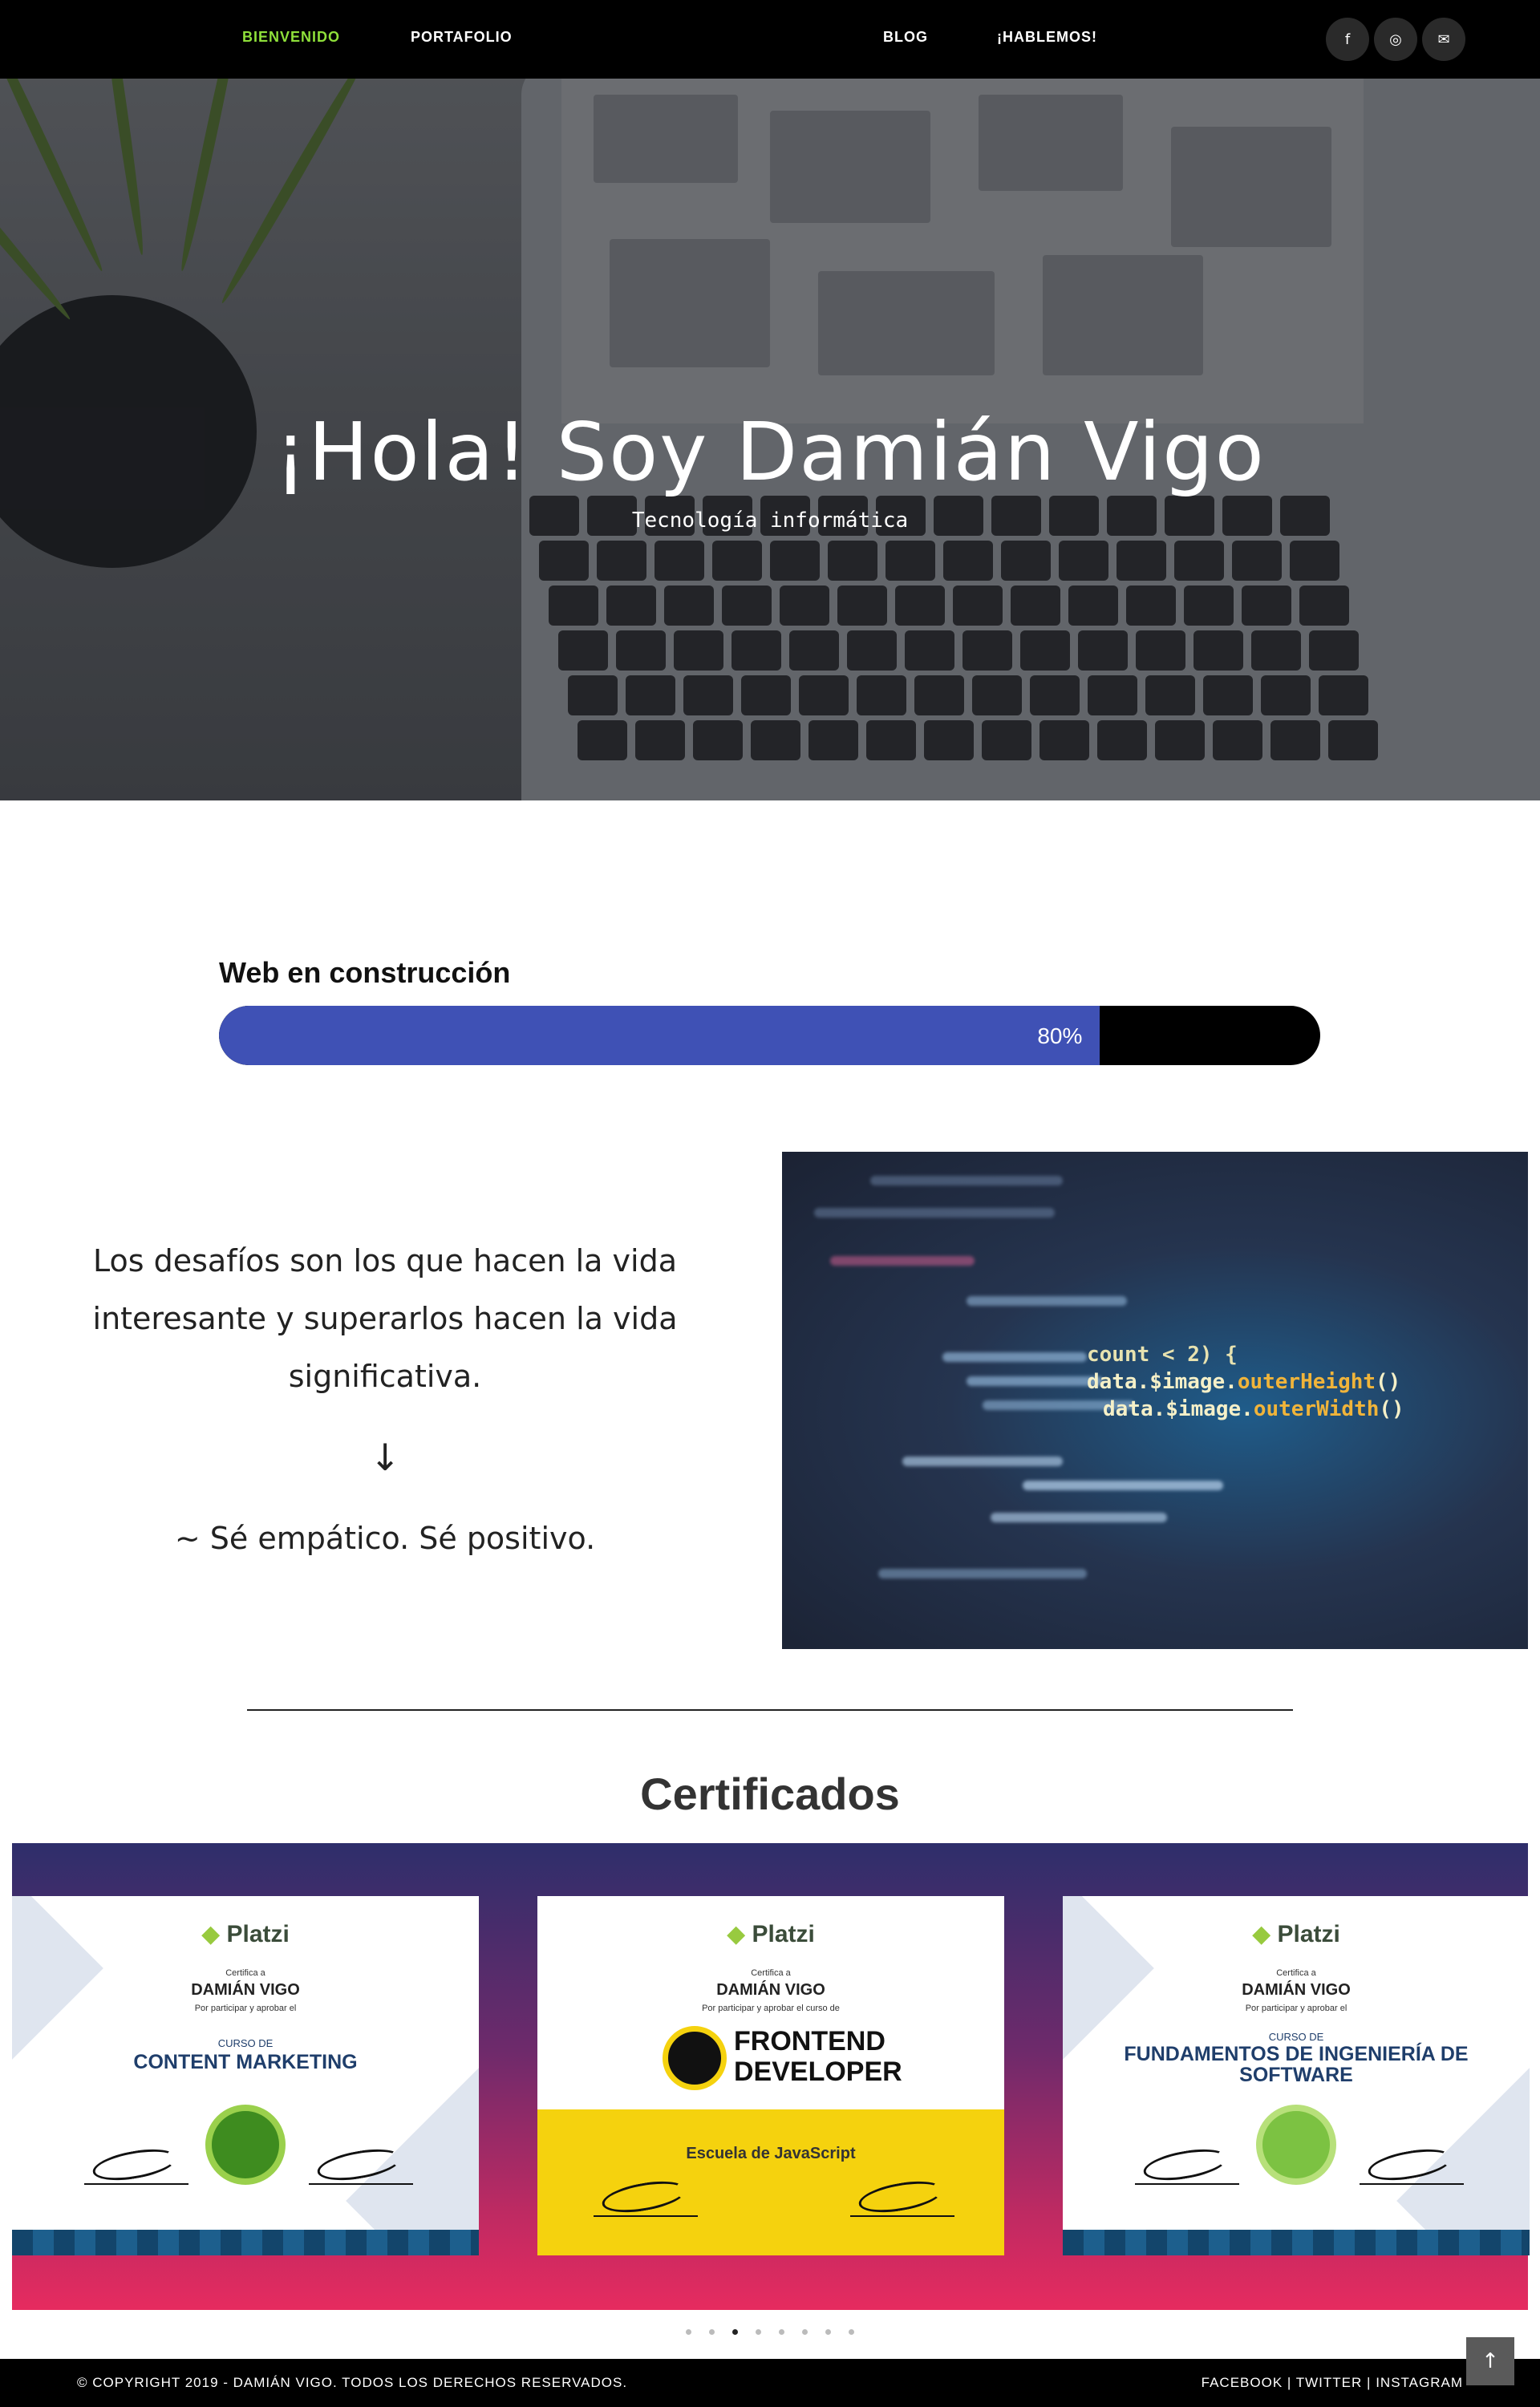 The width and height of the screenshot is (1540, 2407). I want to click on footer-links: FACEBOOK | TWITTER | INSTAGRAM, so click(1332, 2383).